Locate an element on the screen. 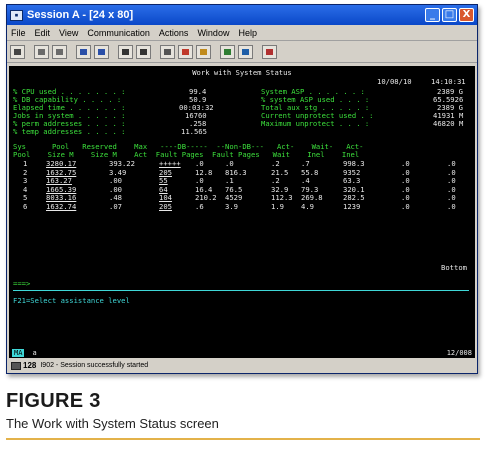  pool-reserved: .07 is located at coordinates (115, 206).